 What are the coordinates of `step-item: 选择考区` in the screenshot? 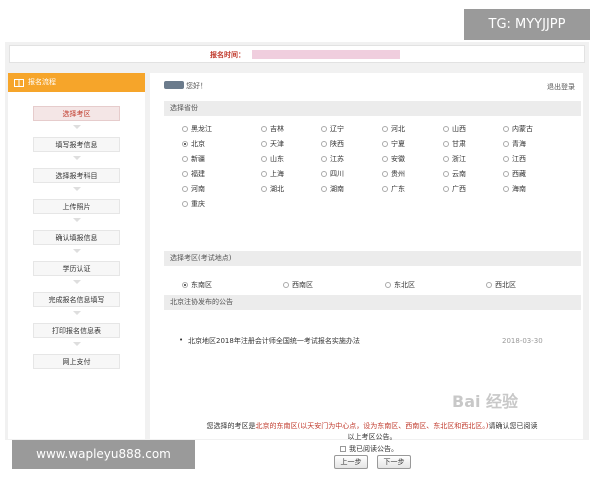 It's located at (76, 113).